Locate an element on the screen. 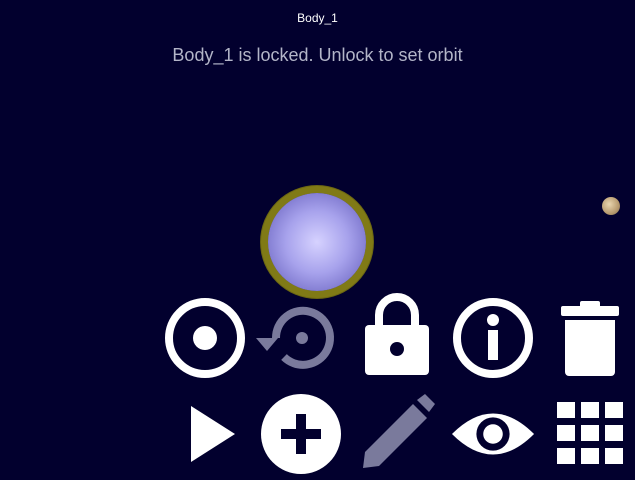 The width and height of the screenshot is (635, 480). body-1-planet is located at coordinates (317, 242).